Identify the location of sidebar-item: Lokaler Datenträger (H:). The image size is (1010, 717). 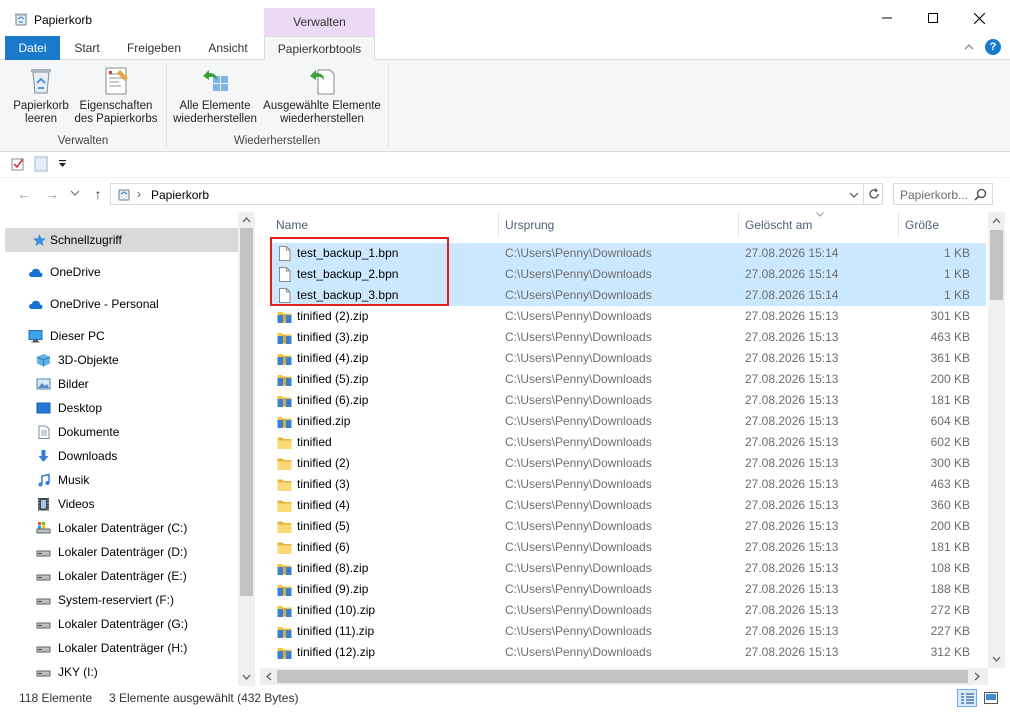
(121, 648).